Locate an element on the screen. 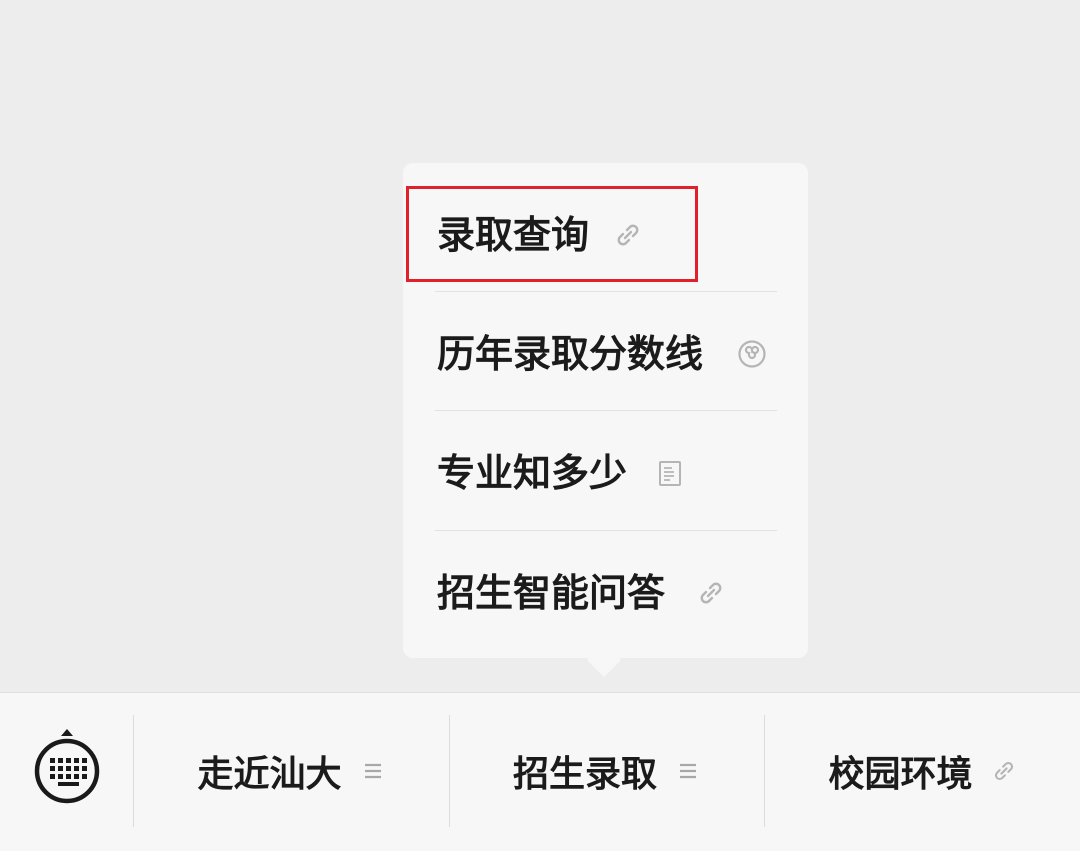 The width and height of the screenshot is (1080, 851). tab-admissions: 招生录取 is located at coordinates (607, 771).